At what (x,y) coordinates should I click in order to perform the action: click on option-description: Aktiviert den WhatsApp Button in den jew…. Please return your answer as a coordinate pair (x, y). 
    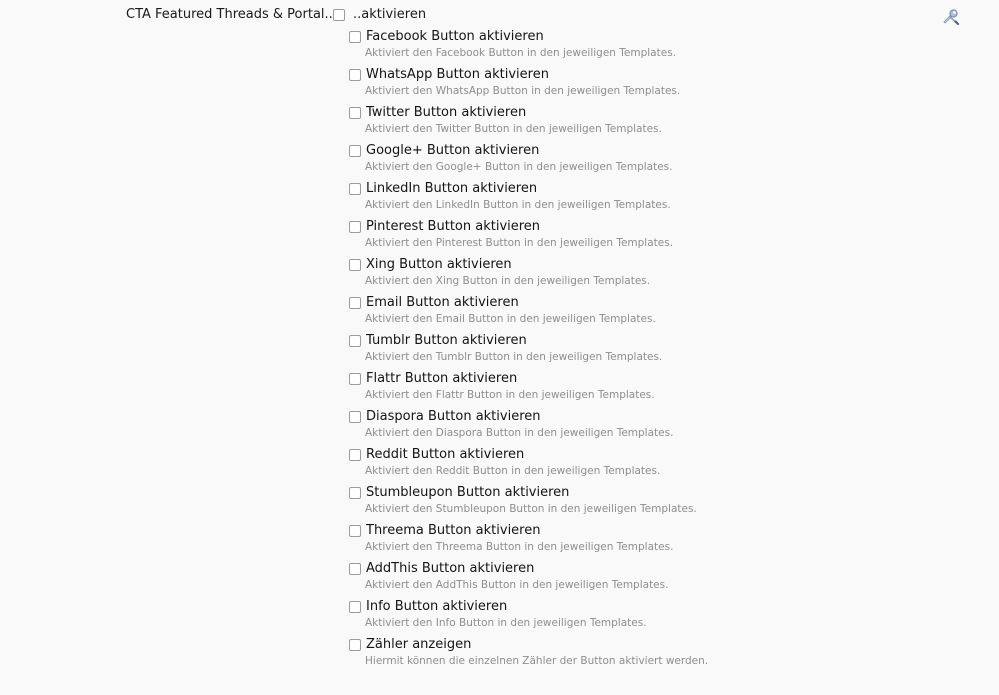
    Looking at the image, I should click on (523, 91).